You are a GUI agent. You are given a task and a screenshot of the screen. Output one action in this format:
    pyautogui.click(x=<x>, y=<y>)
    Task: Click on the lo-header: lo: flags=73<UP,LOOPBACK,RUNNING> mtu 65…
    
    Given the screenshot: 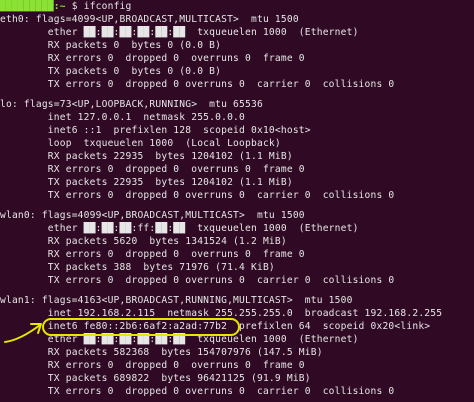 What is the action you would take?
    pyautogui.click(x=131, y=104)
    